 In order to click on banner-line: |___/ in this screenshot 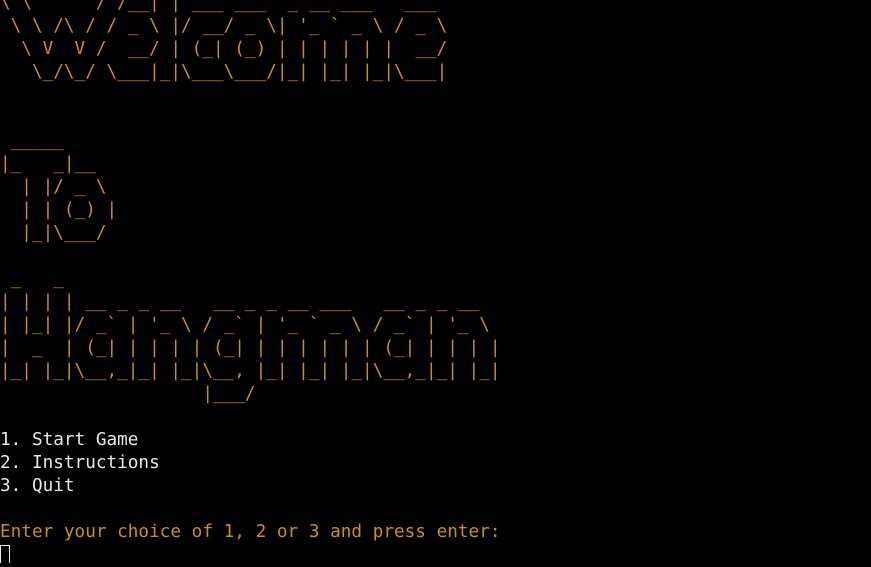, I will do `click(128, 394)`.